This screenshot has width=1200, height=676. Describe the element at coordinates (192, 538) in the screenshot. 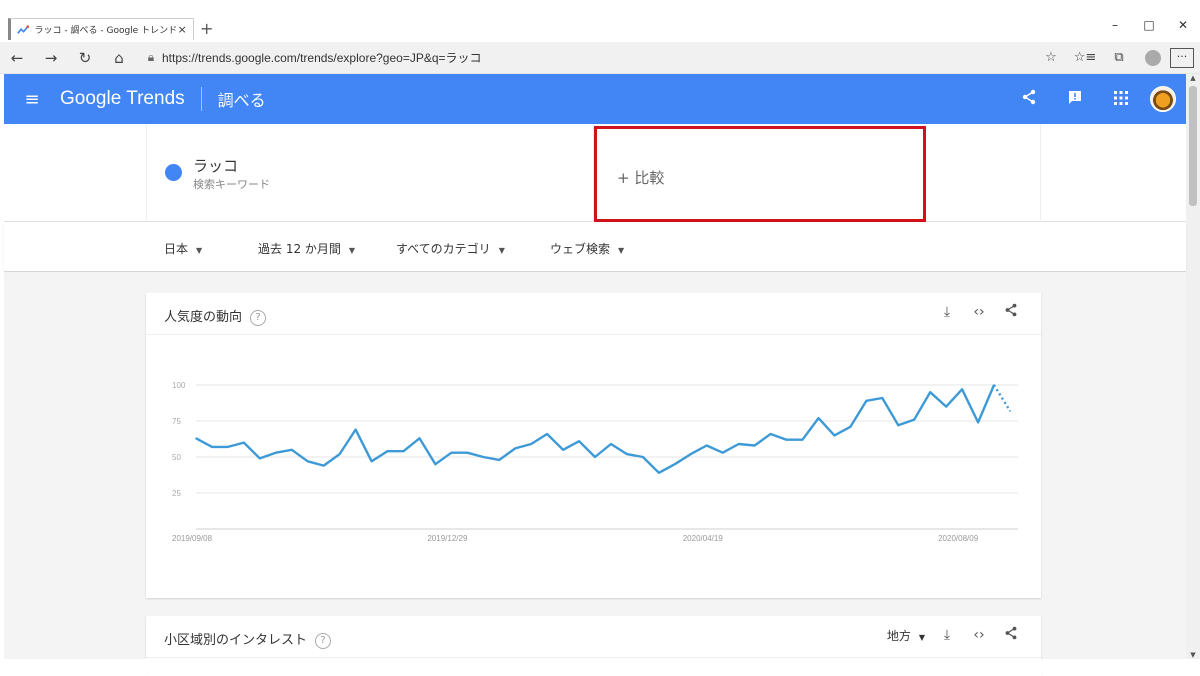

I see `x-tick-label: 2019/09/08` at that location.